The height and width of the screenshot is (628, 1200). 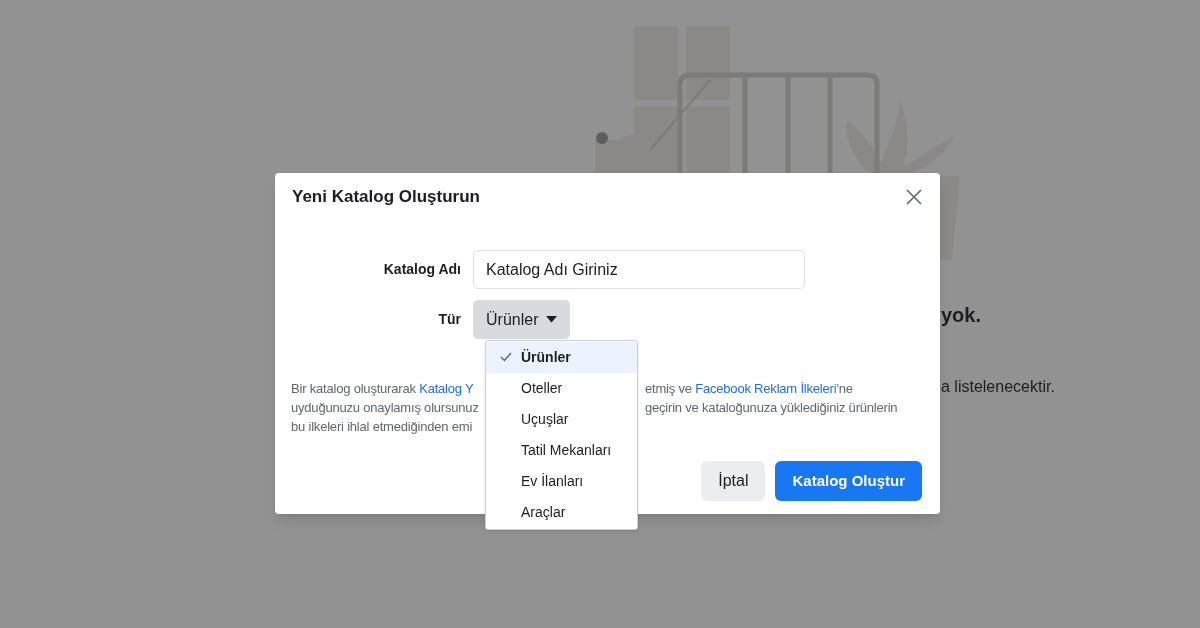 What do you see at coordinates (733, 481) in the screenshot?
I see `cancel-button: İptal` at bounding box center [733, 481].